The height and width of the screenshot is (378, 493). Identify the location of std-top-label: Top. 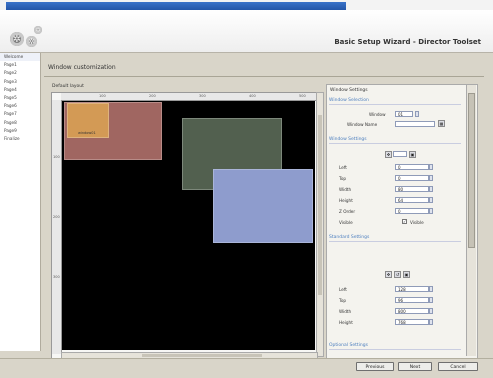
(343, 300).